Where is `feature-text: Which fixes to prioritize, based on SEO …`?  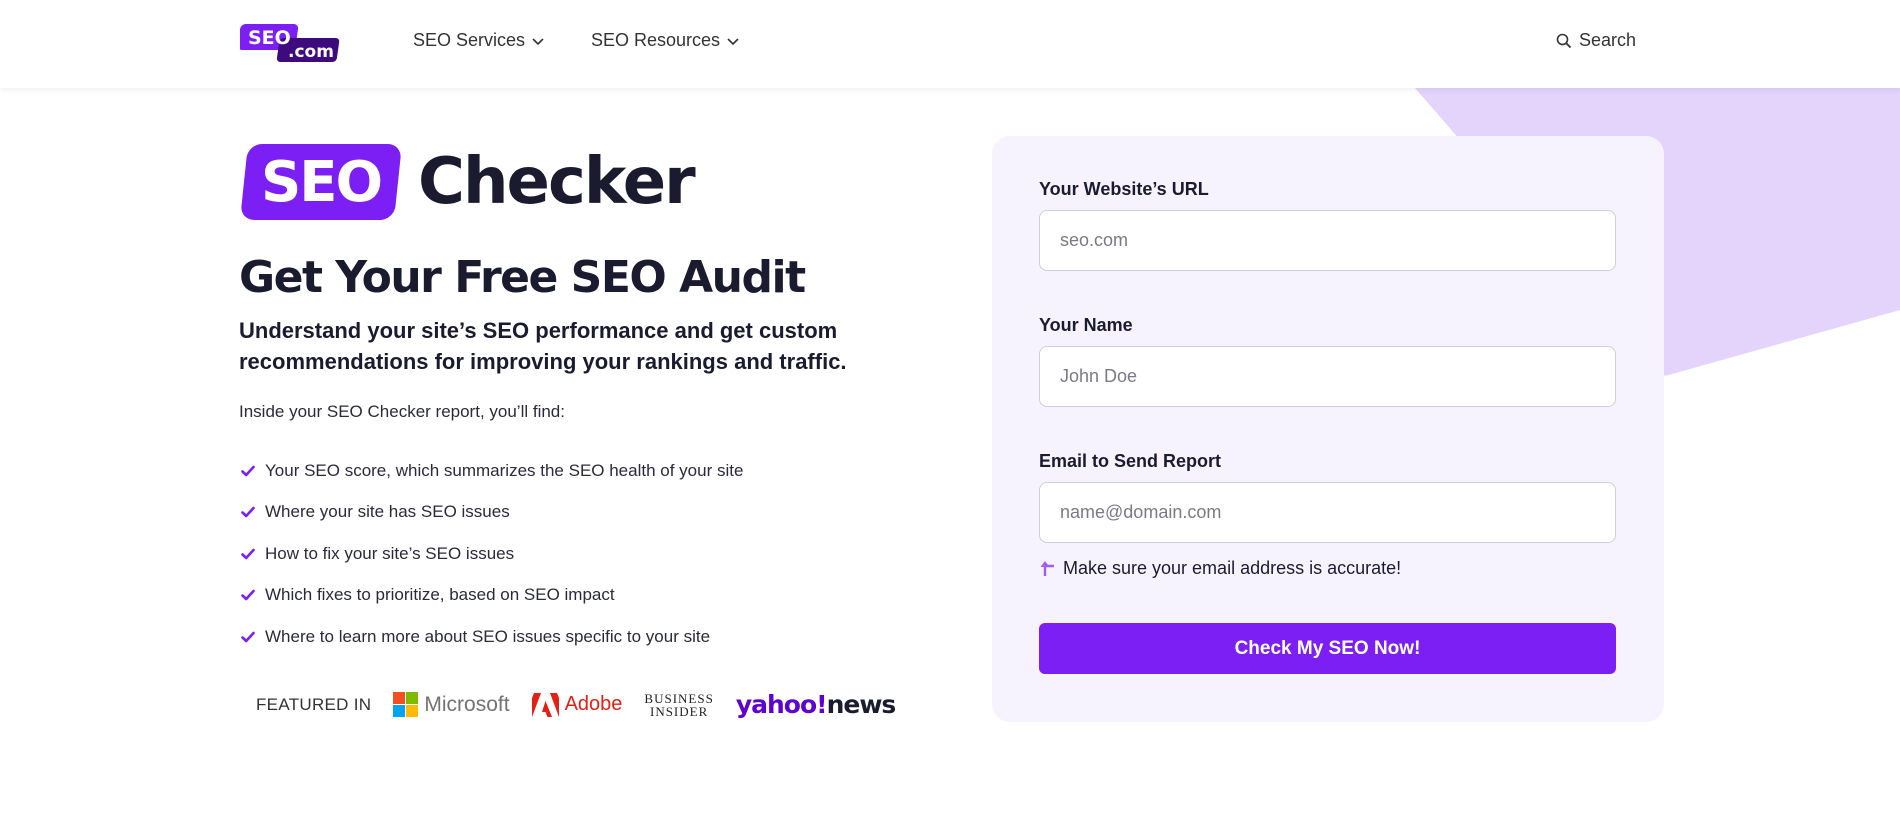 feature-text: Which fixes to prioritize, based on SEO … is located at coordinates (440, 595).